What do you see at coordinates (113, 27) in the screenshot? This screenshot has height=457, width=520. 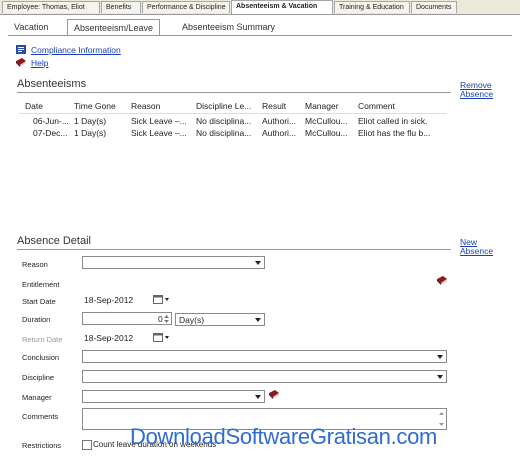 I see `subtab-absenteeism-leave: Absenteeism/Leave` at bounding box center [113, 27].